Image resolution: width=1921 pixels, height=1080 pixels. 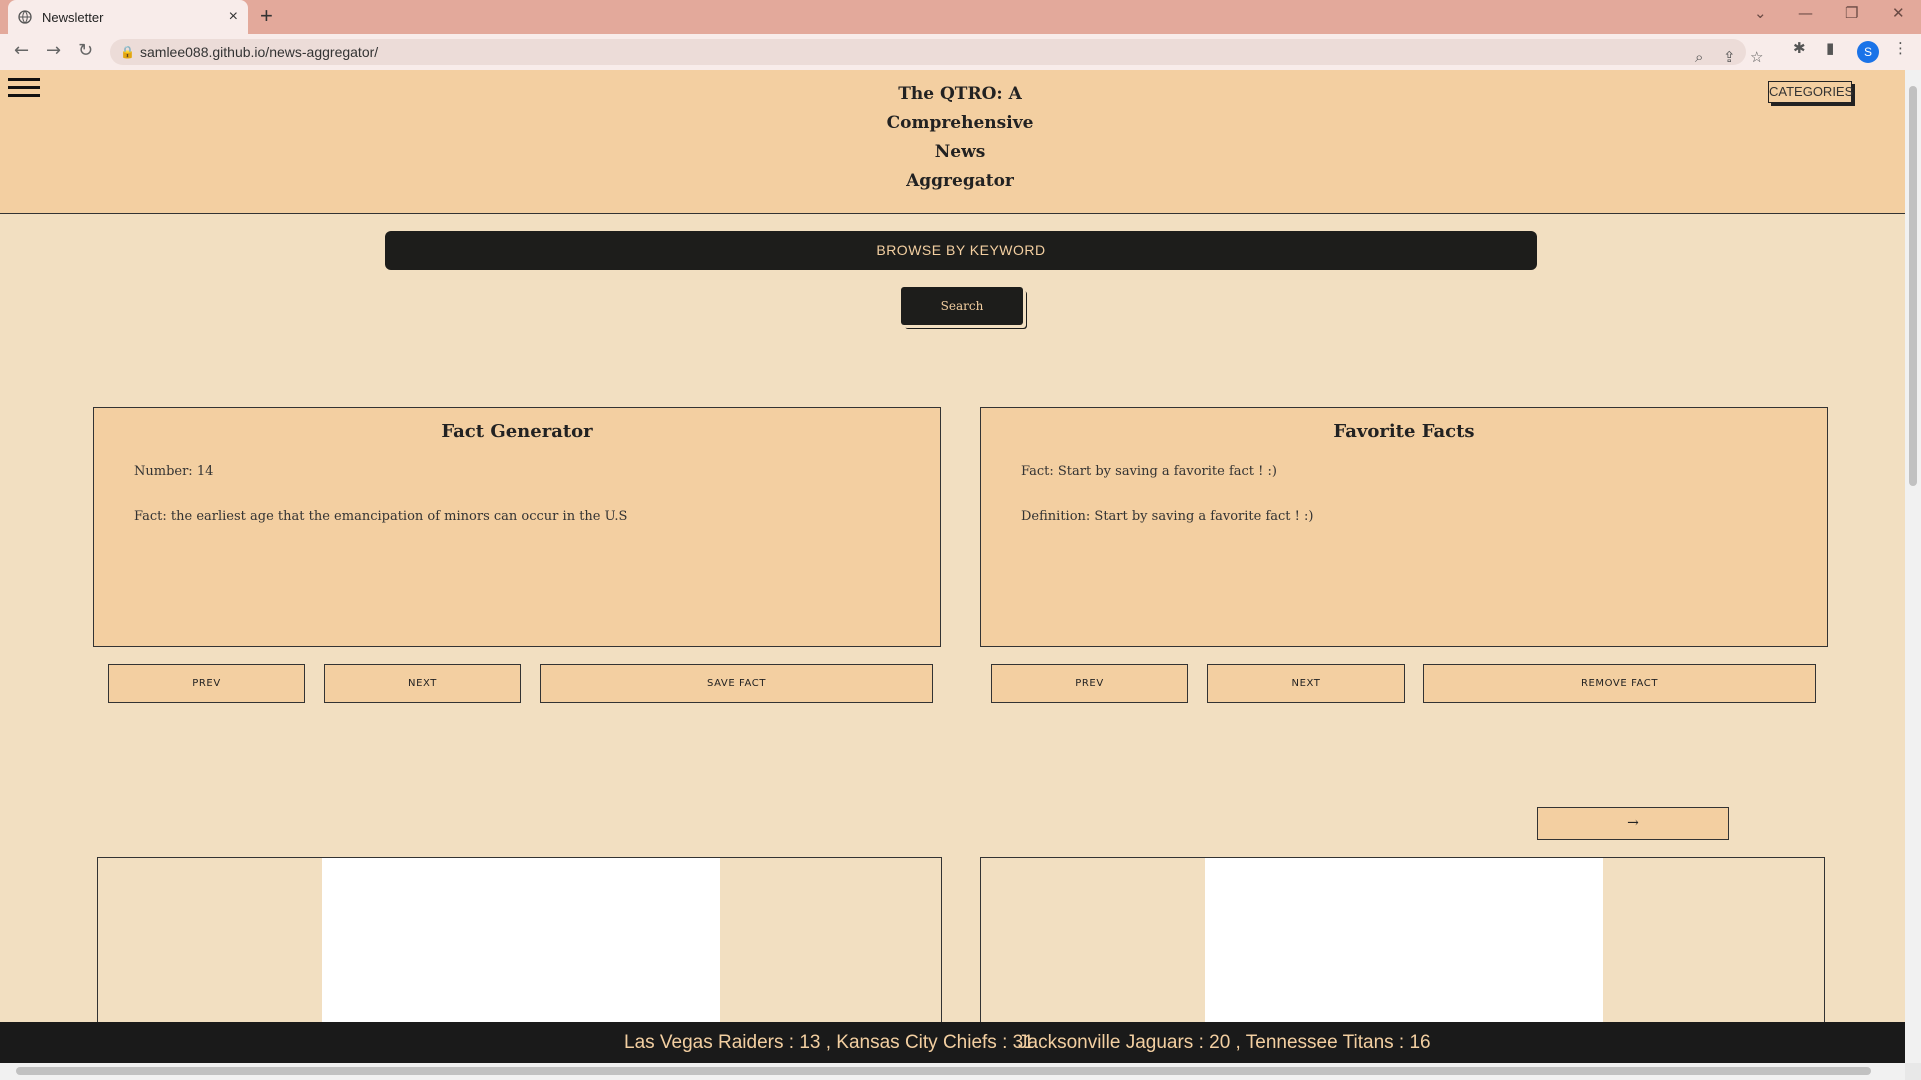 I want to click on back-icon: ←, so click(x=21, y=50).